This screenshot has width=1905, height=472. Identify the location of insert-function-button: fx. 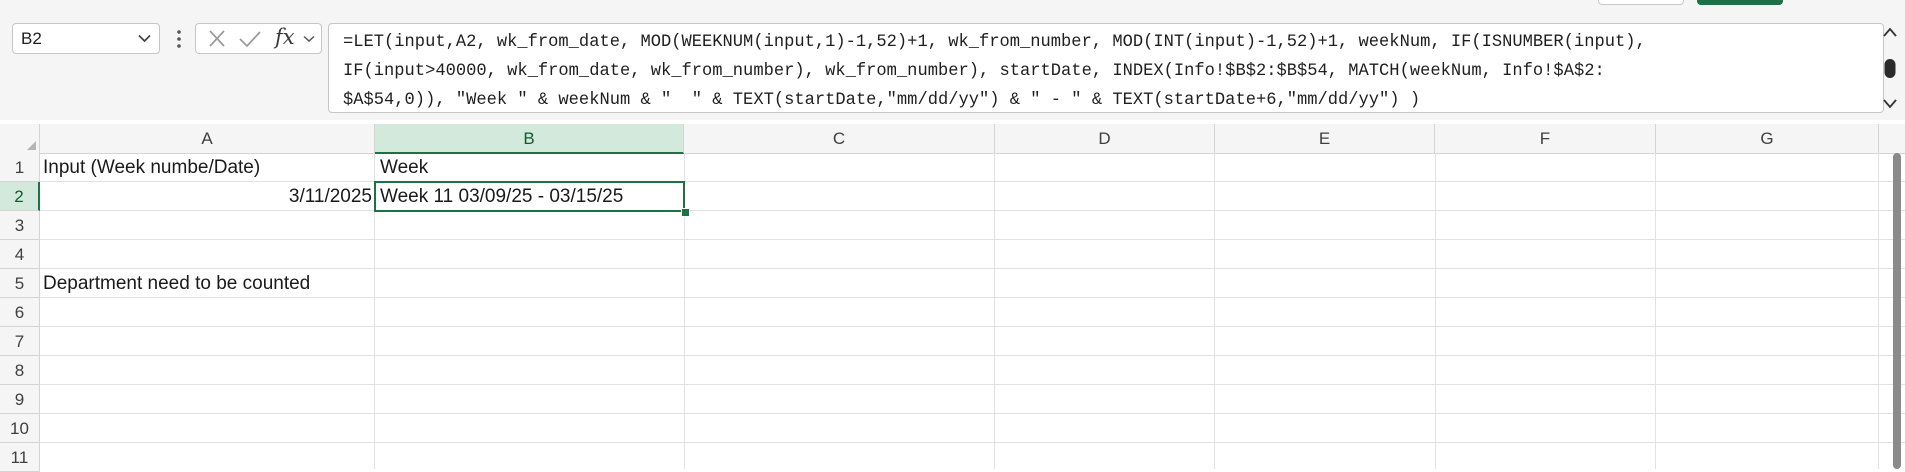
(285, 37).